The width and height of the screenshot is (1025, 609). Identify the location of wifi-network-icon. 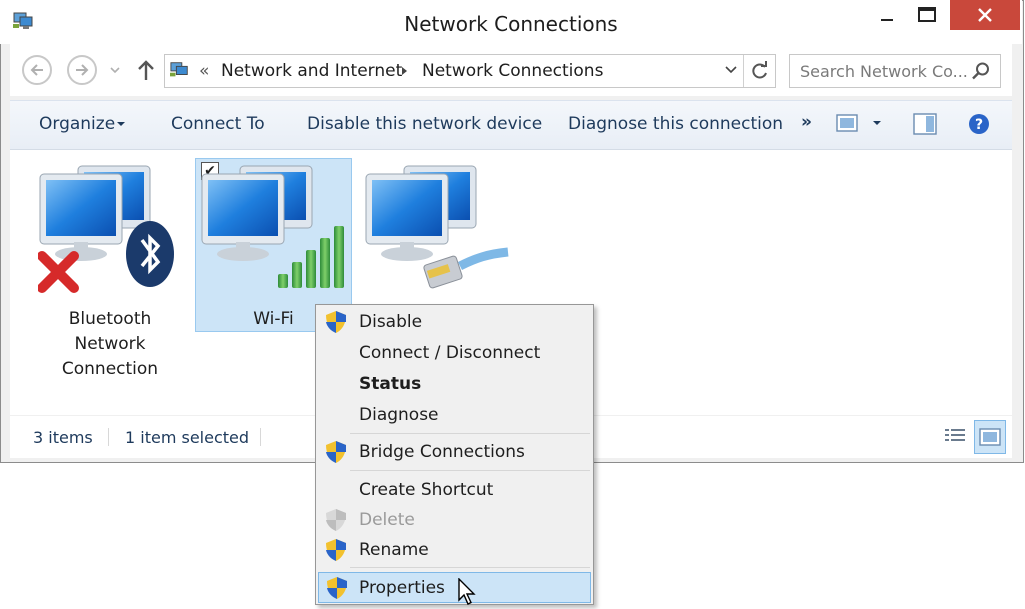
(274, 227).